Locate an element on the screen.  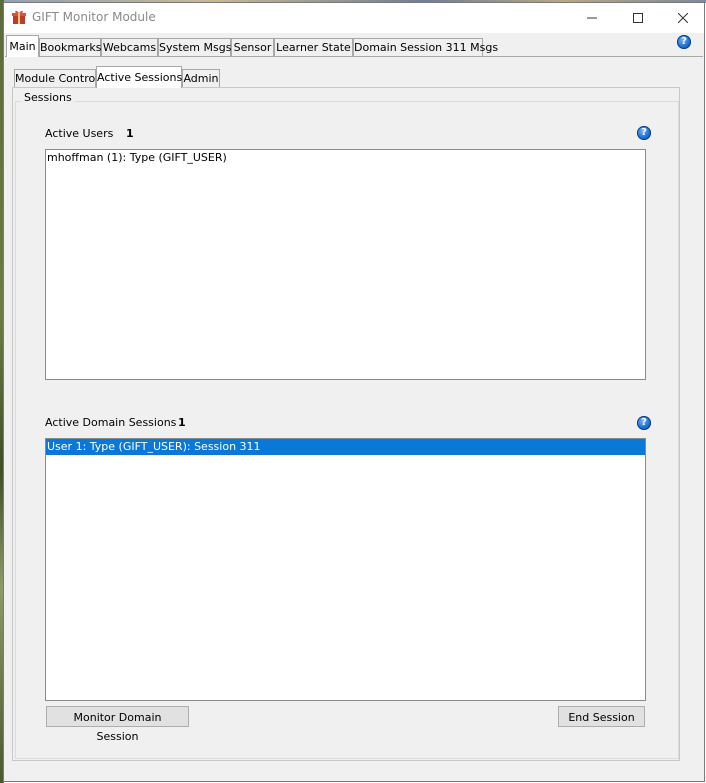
active-users-help-icon: ? is located at coordinates (644, 133).